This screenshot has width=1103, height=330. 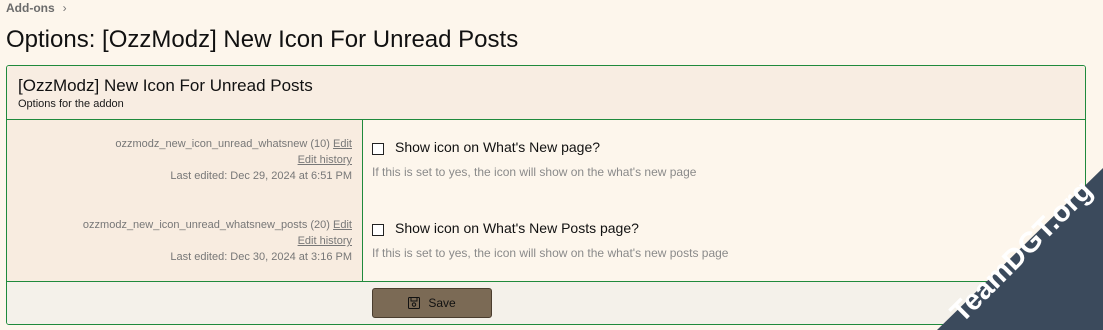 I want to click on form-footer: Save, so click(x=546, y=302).